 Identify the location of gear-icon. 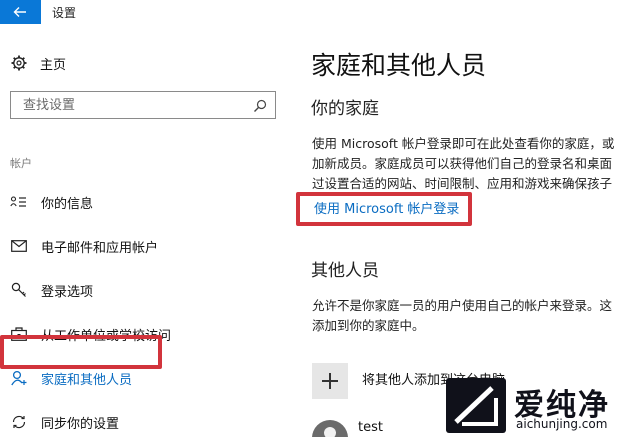
(19, 63).